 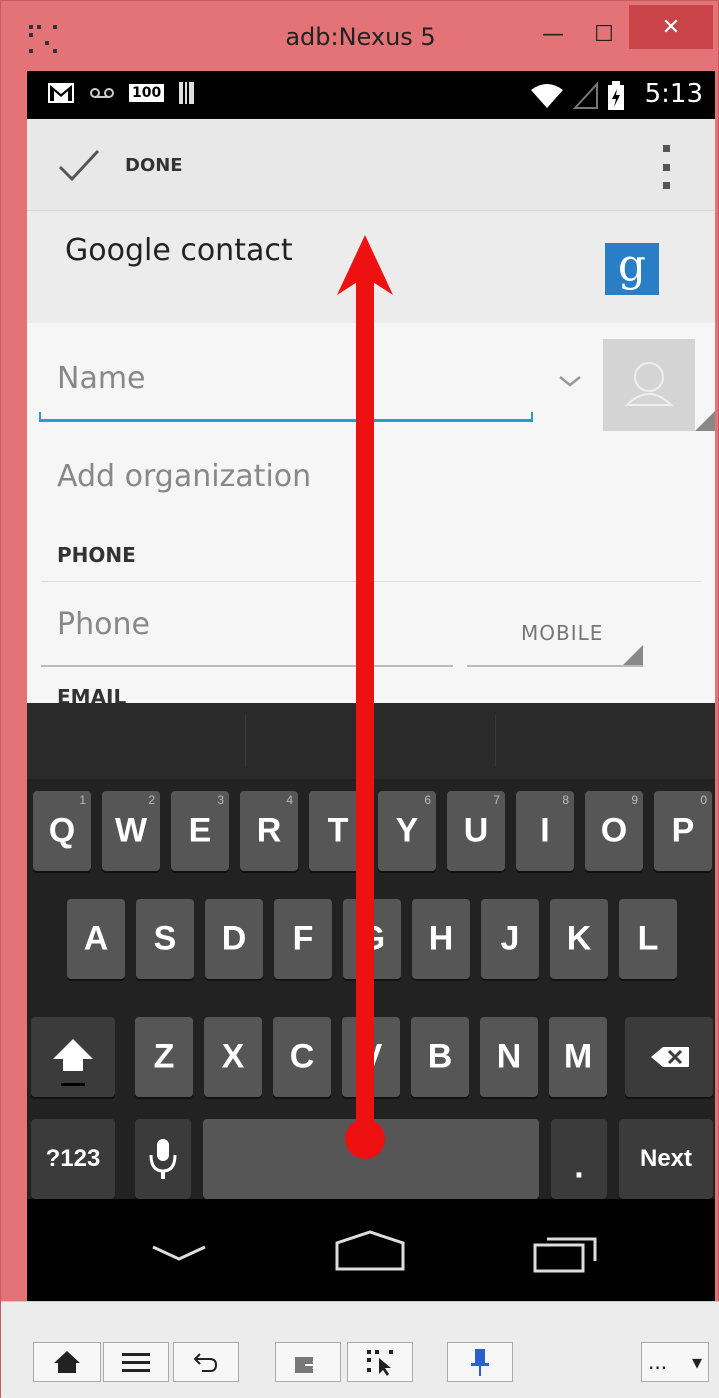 What do you see at coordinates (371, 581) in the screenshot?
I see `section-divider` at bounding box center [371, 581].